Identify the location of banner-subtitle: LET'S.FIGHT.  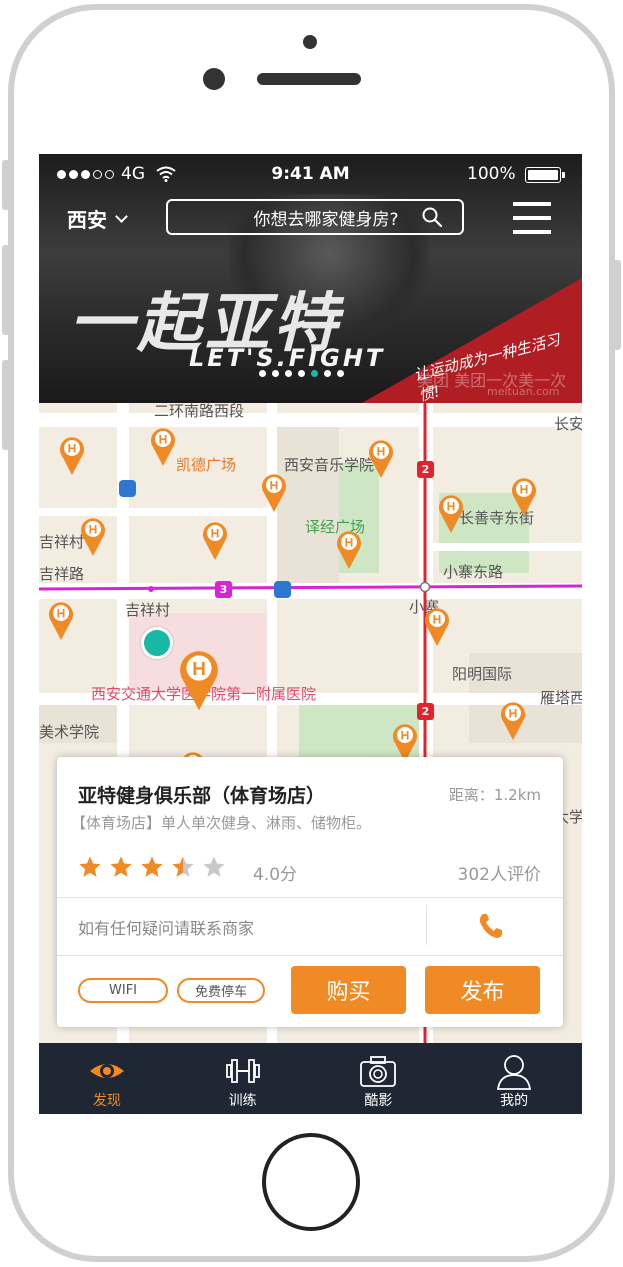
(287, 358).